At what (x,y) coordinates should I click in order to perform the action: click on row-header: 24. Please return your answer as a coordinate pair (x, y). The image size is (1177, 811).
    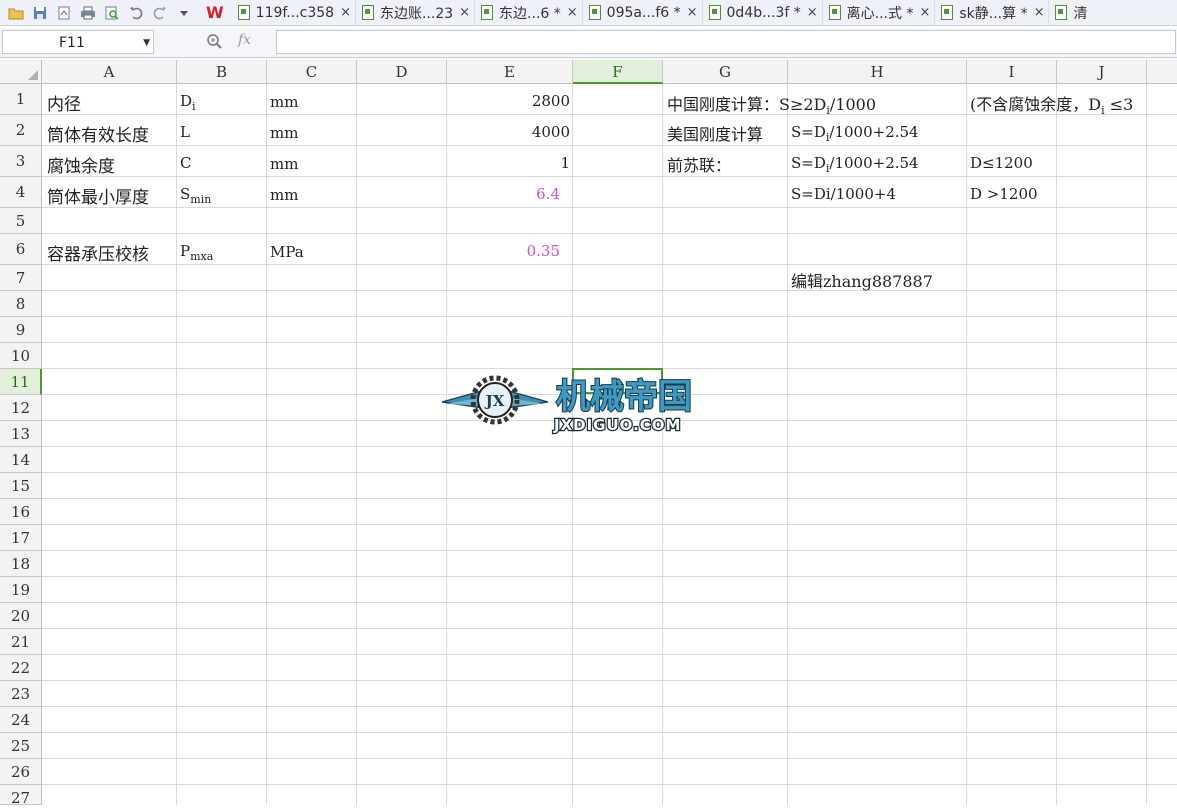
    Looking at the image, I should click on (21, 720).